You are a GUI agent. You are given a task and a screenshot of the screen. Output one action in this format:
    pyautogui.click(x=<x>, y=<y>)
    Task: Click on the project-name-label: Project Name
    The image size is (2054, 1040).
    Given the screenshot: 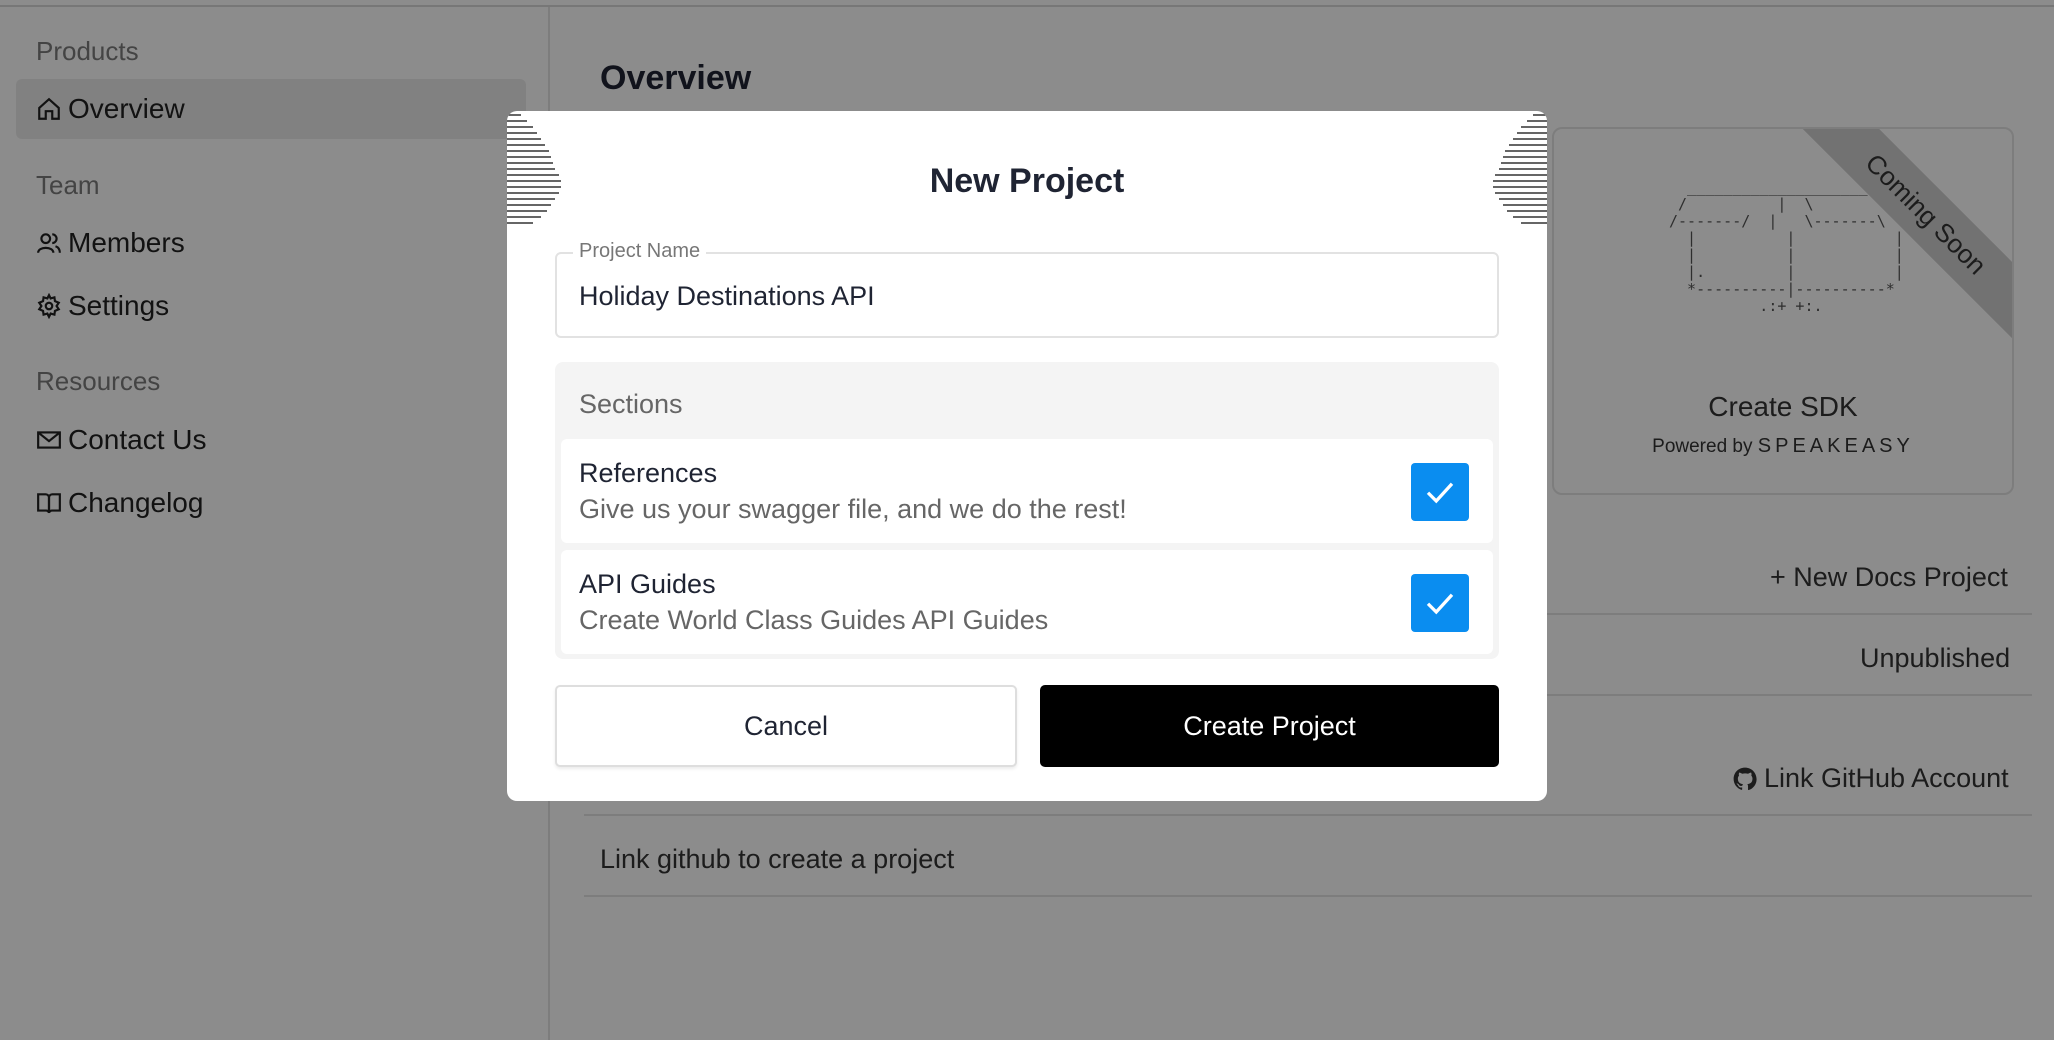 What is the action you would take?
    pyautogui.click(x=640, y=251)
    